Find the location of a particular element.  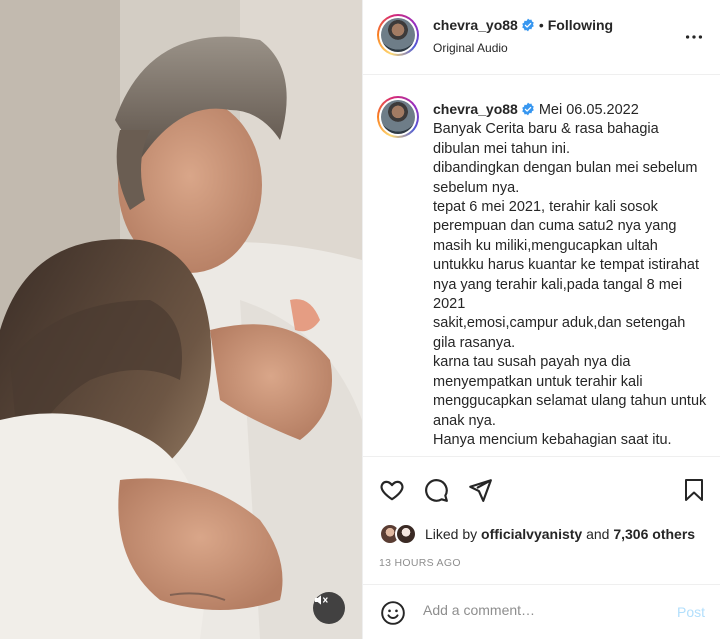

more-options-icon is located at coordinates (694, 37).